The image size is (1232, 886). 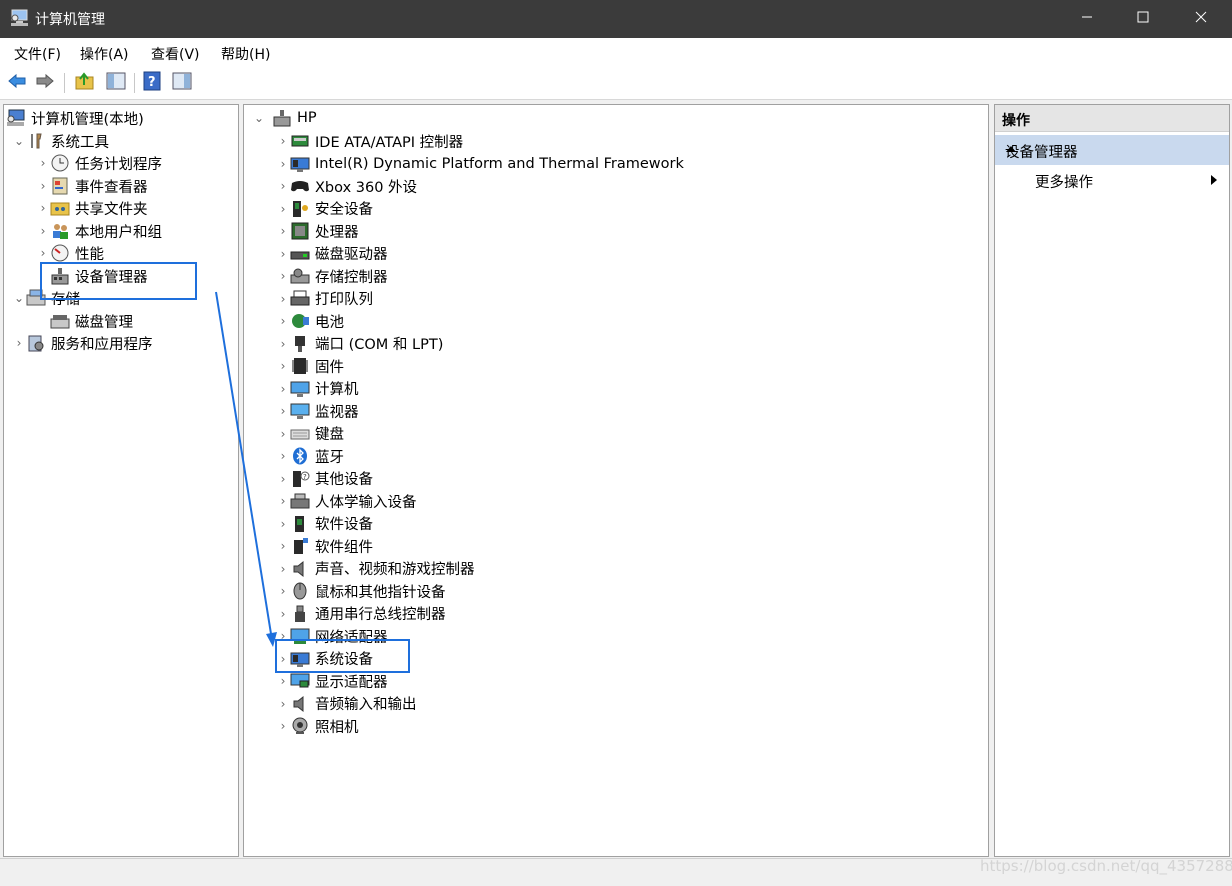 I want to click on annotation-arrow, so click(x=246, y=469).